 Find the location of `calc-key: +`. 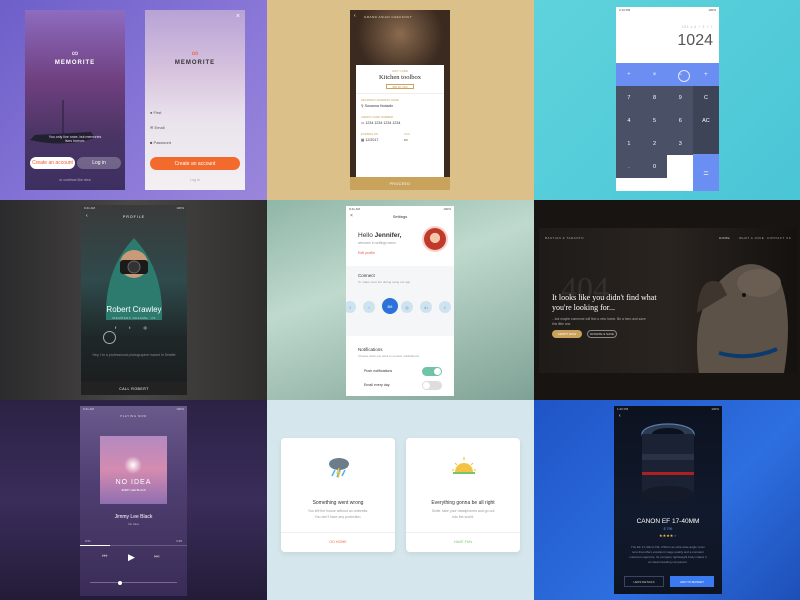

calc-key: + is located at coordinates (706, 74).